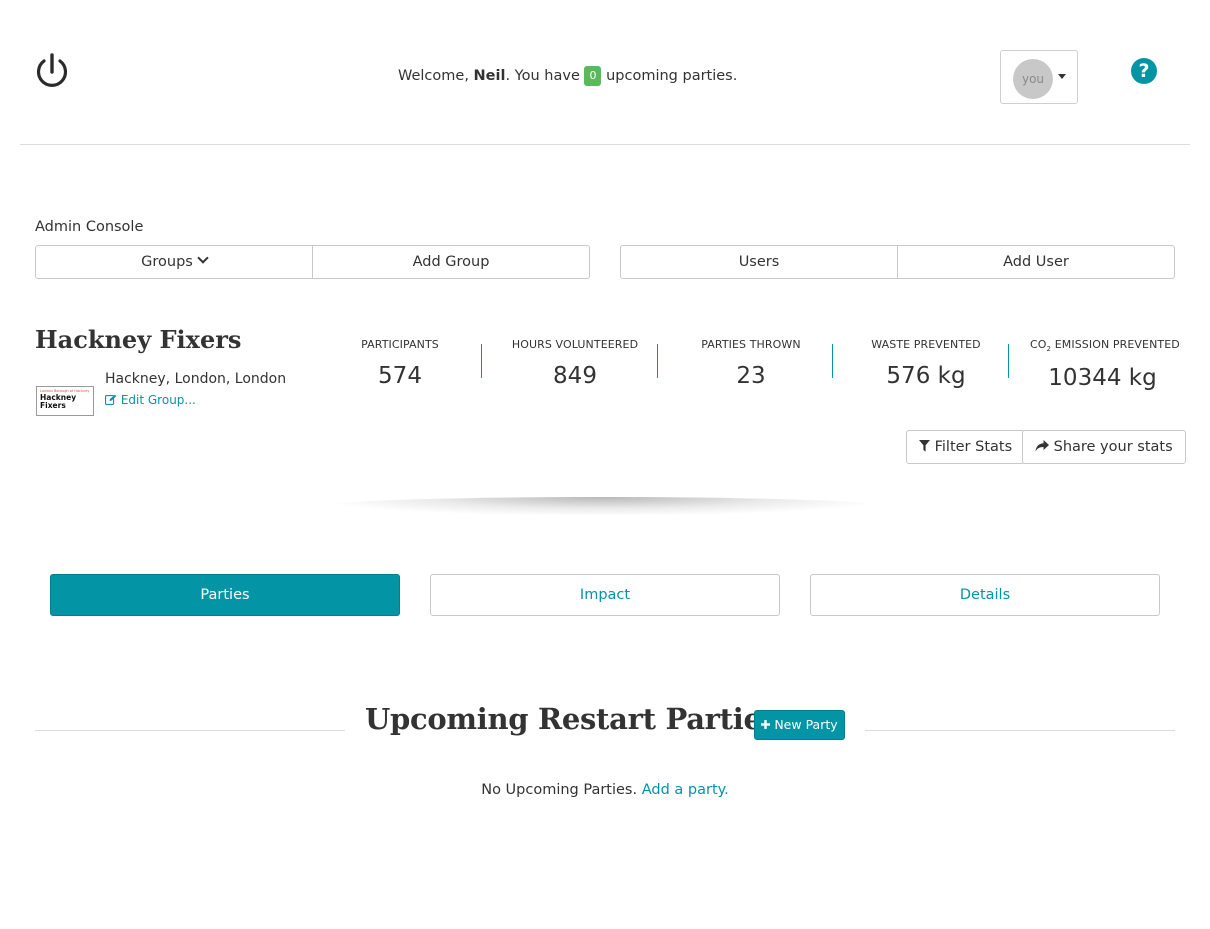 The width and height of the screenshot is (1210, 929). What do you see at coordinates (759, 262) in the screenshot?
I see `users-button: Users` at bounding box center [759, 262].